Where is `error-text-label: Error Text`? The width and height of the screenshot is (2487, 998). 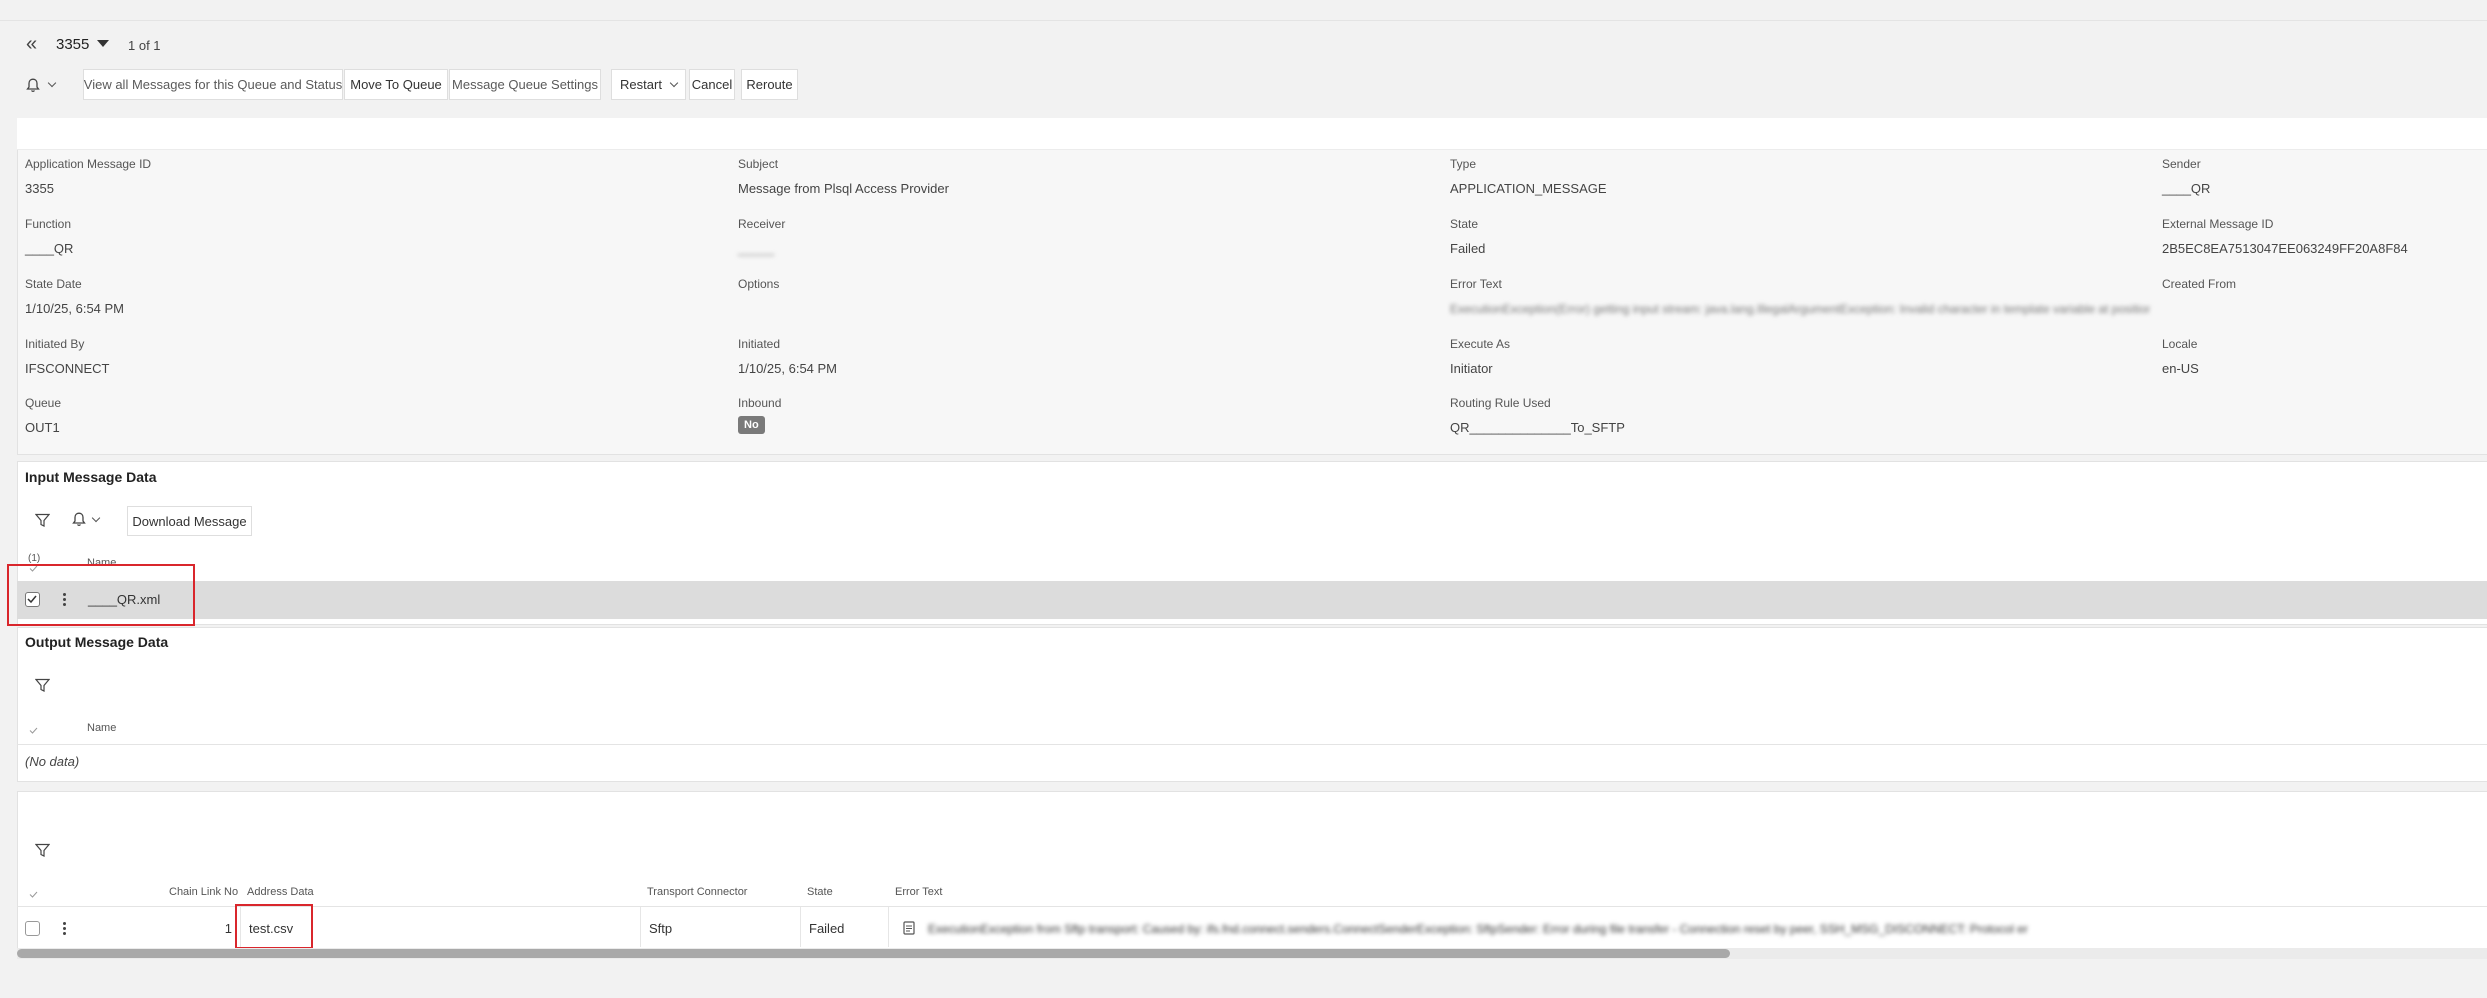 error-text-label: Error Text is located at coordinates (1476, 284).